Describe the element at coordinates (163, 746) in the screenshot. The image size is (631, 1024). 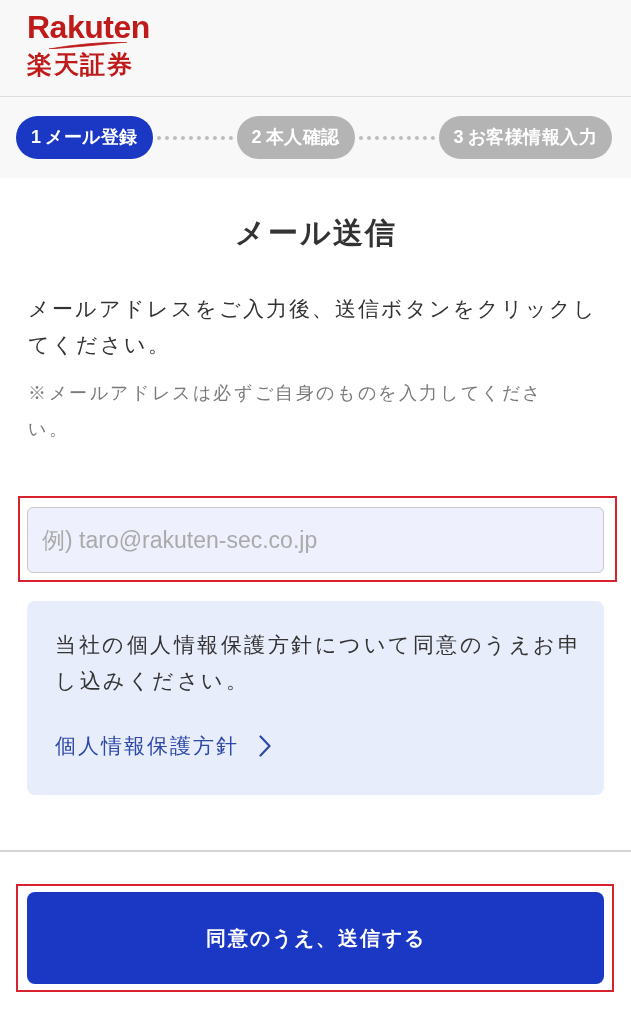
I see `privacy-policy-link: 個人情報保護方針` at that location.